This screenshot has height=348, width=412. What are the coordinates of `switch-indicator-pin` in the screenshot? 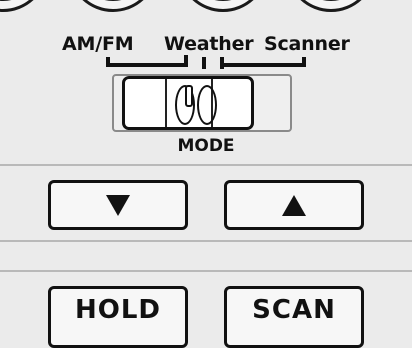 It's located at (189, 96).